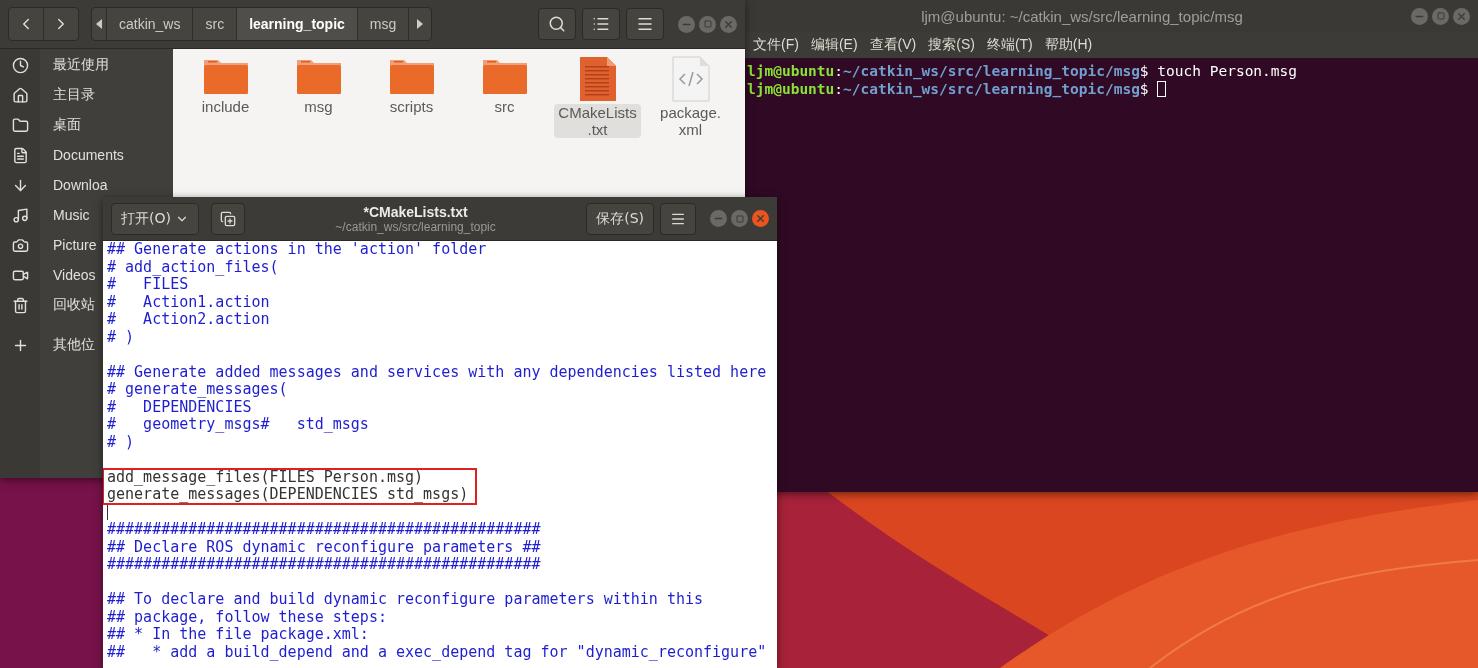  Describe the element at coordinates (1068, 45) in the screenshot. I see `menu-item: 帮助(H)` at that location.